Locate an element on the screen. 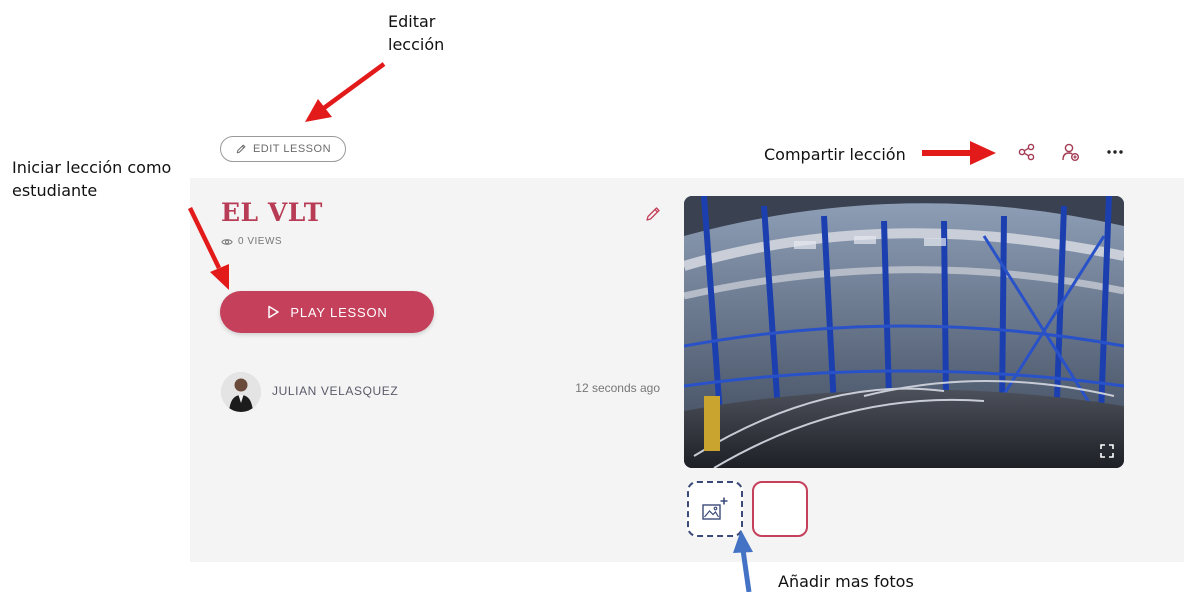  assign-user-icon is located at coordinates (1070, 152).